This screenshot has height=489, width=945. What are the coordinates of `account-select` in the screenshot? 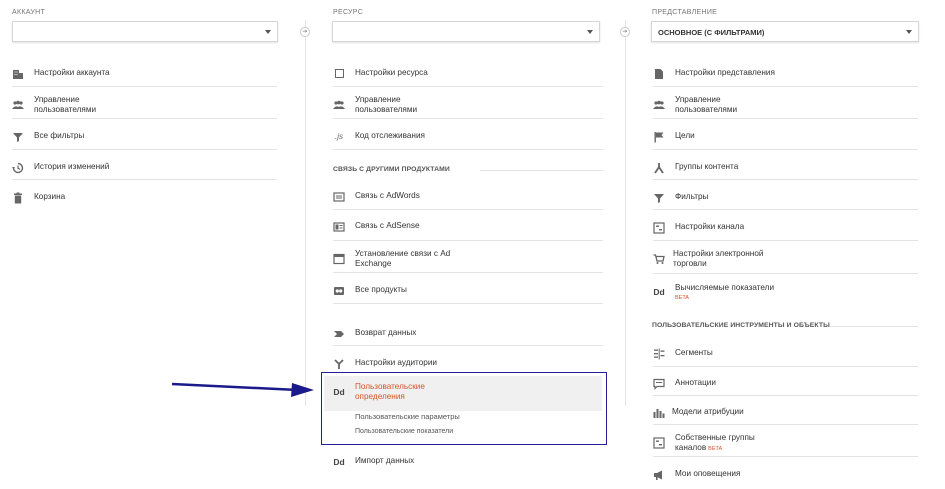 It's located at (145, 31).